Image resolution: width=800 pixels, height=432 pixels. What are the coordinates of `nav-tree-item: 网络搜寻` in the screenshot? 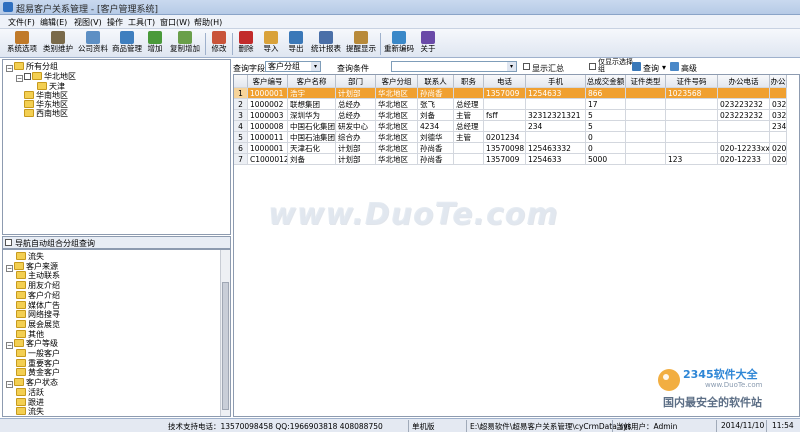 It's located at (38, 315).